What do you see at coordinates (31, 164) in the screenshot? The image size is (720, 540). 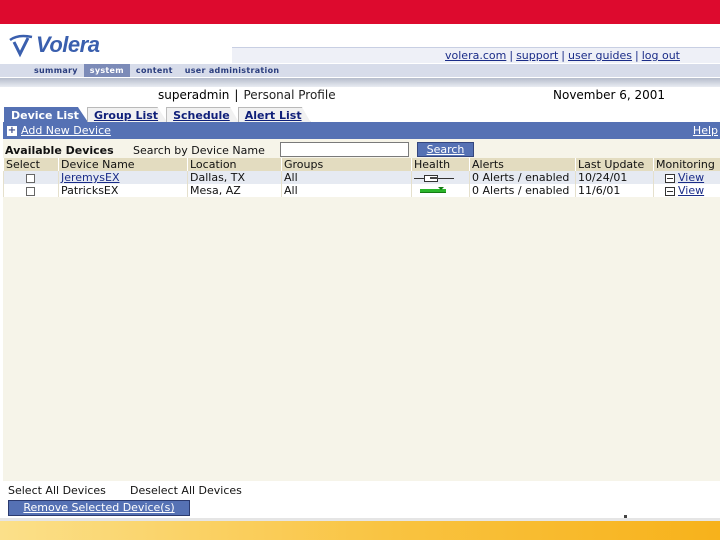 I see `column-header-select: Select` at bounding box center [31, 164].